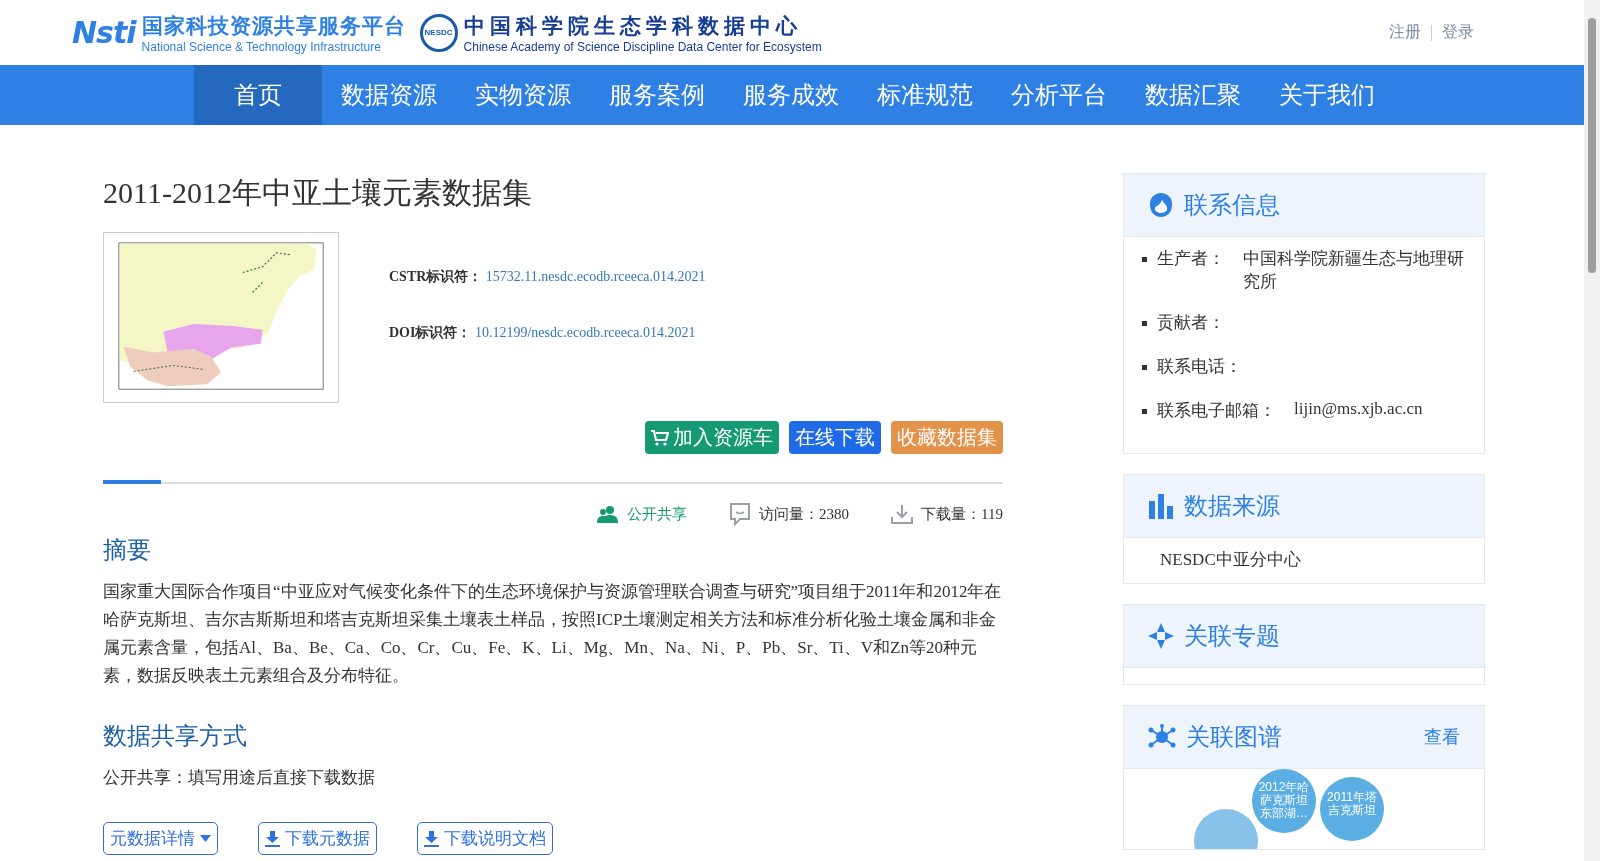 Image resolution: width=1600 pixels, height=861 pixels. Describe the element at coordinates (740, 514) in the screenshot. I see `comment-icon` at that location.